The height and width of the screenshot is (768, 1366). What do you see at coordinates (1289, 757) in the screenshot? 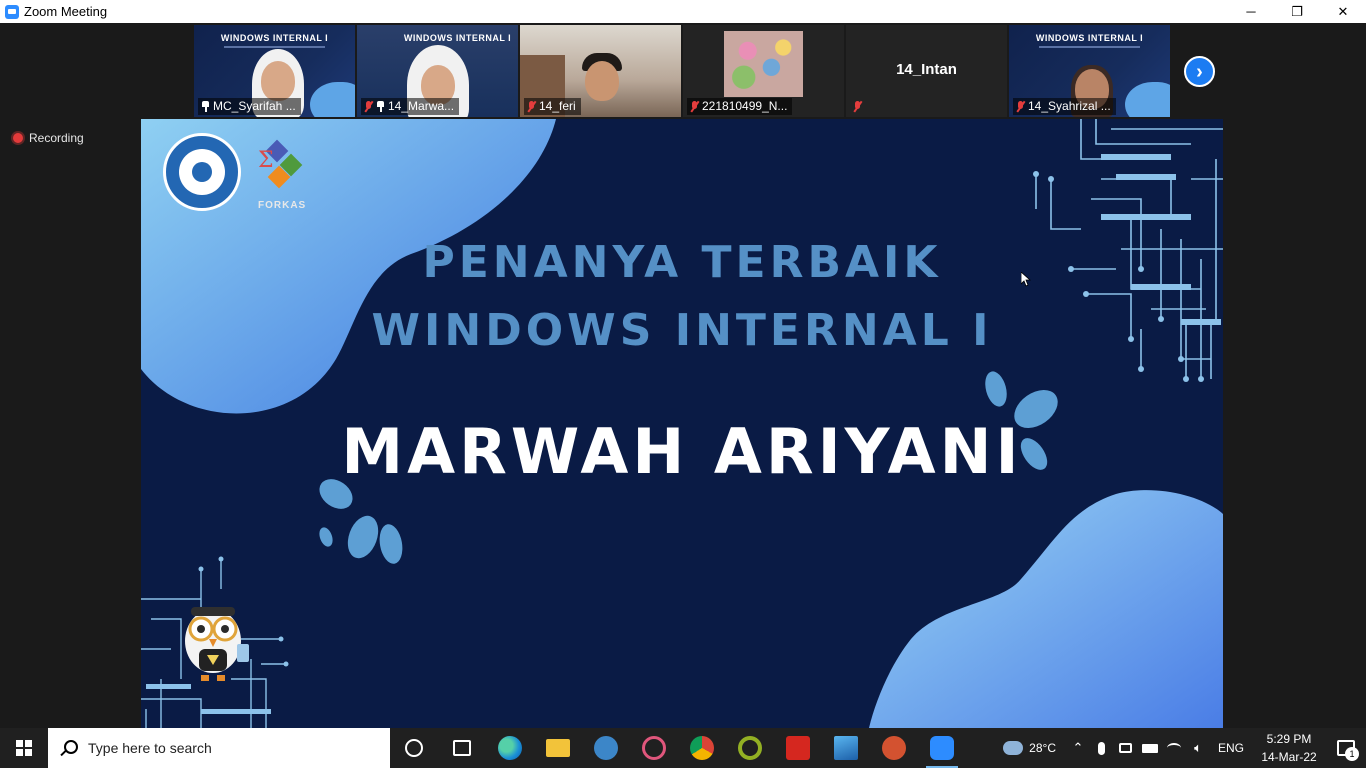
I see `clock-date: 14-Mar-22` at bounding box center [1289, 757].